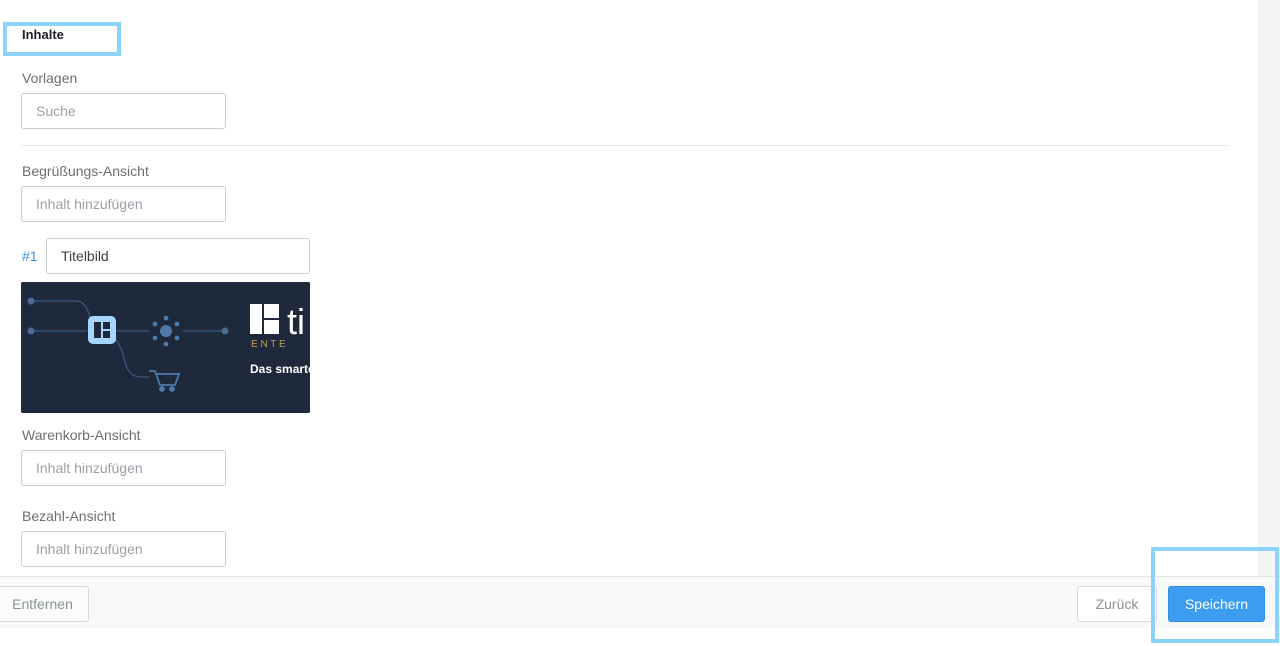  What do you see at coordinates (102, 330) in the screenshot?
I see `flow-block-icon` at bounding box center [102, 330].